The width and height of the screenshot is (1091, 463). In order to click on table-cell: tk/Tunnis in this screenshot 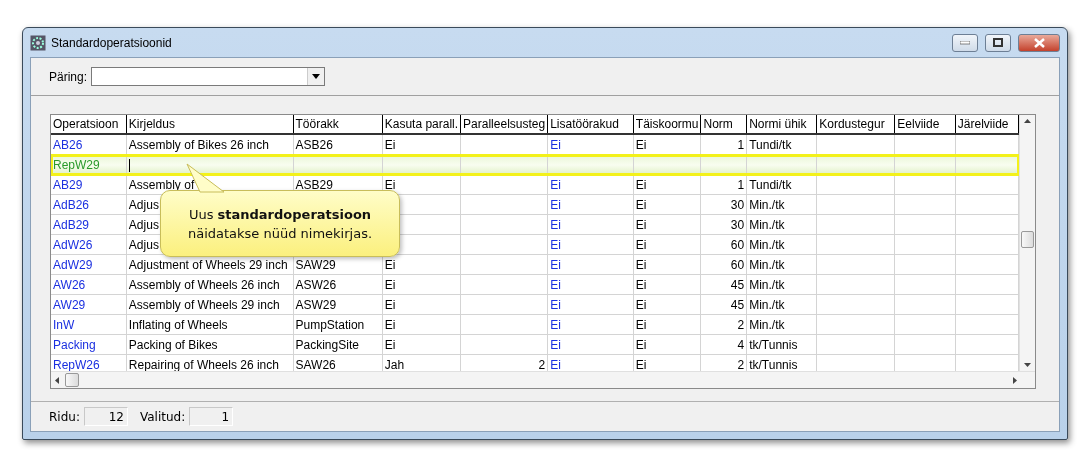, I will do `click(781, 344)`.